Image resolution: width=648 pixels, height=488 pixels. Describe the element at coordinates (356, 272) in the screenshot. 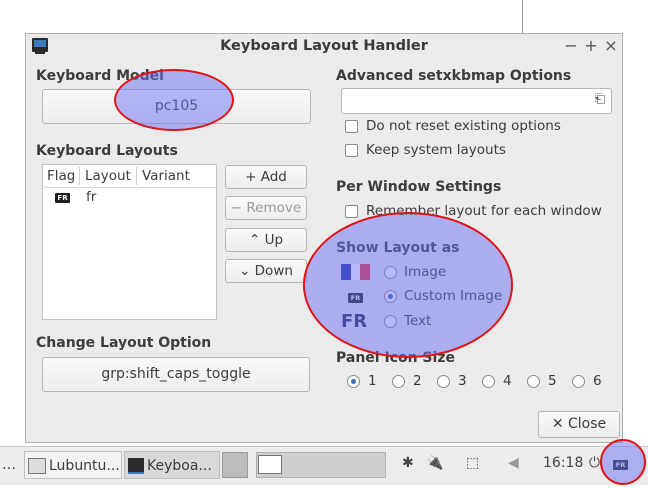

I see `french-flag-icon` at that location.